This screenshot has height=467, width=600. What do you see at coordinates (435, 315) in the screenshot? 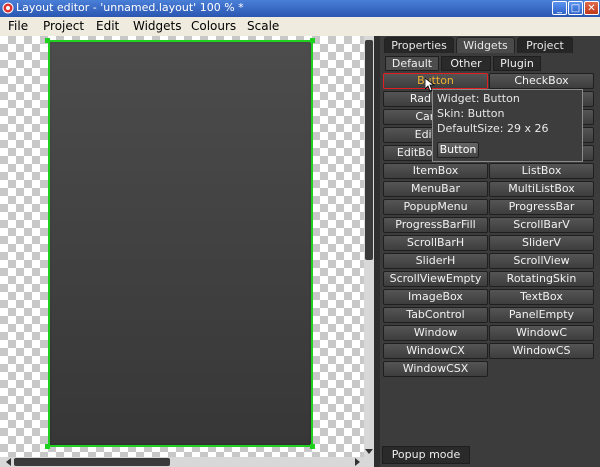
I see `widget-button-tabcontrol: TabControl` at bounding box center [435, 315].